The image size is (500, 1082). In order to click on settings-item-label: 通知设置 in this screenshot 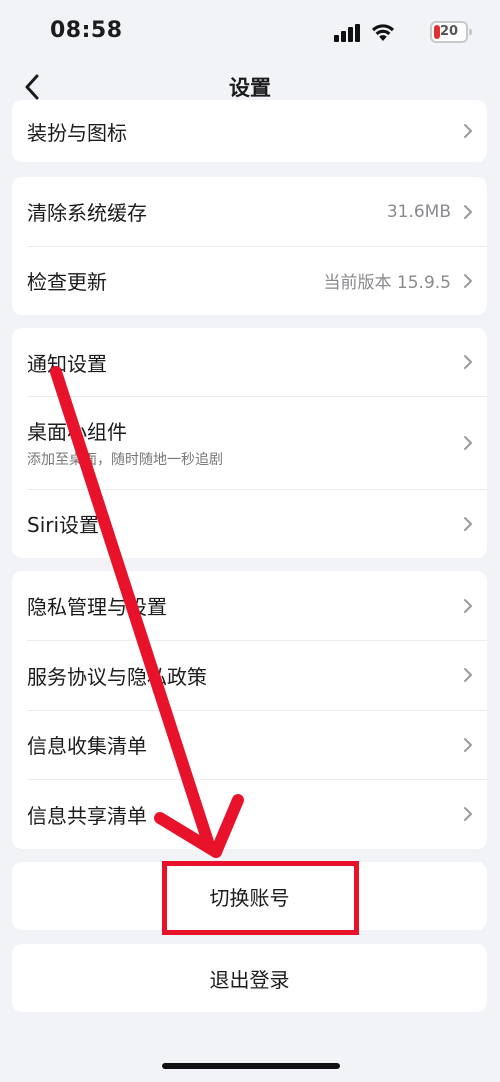, I will do `click(67, 363)`.